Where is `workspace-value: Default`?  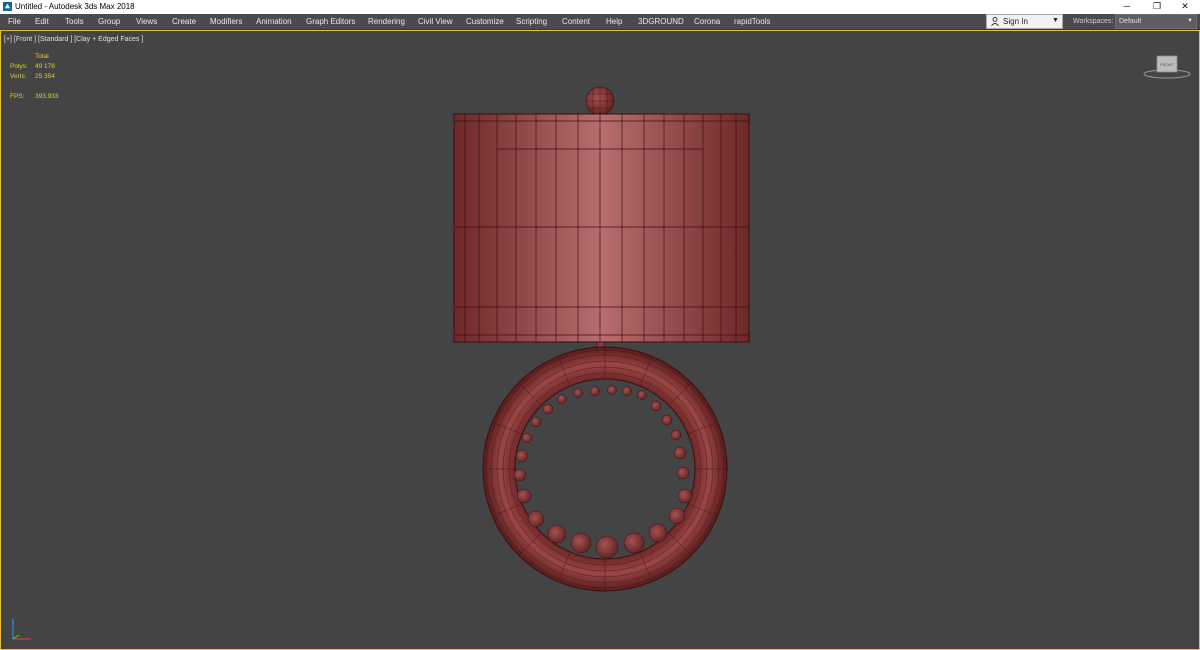
workspace-value: Default is located at coordinates (1130, 21).